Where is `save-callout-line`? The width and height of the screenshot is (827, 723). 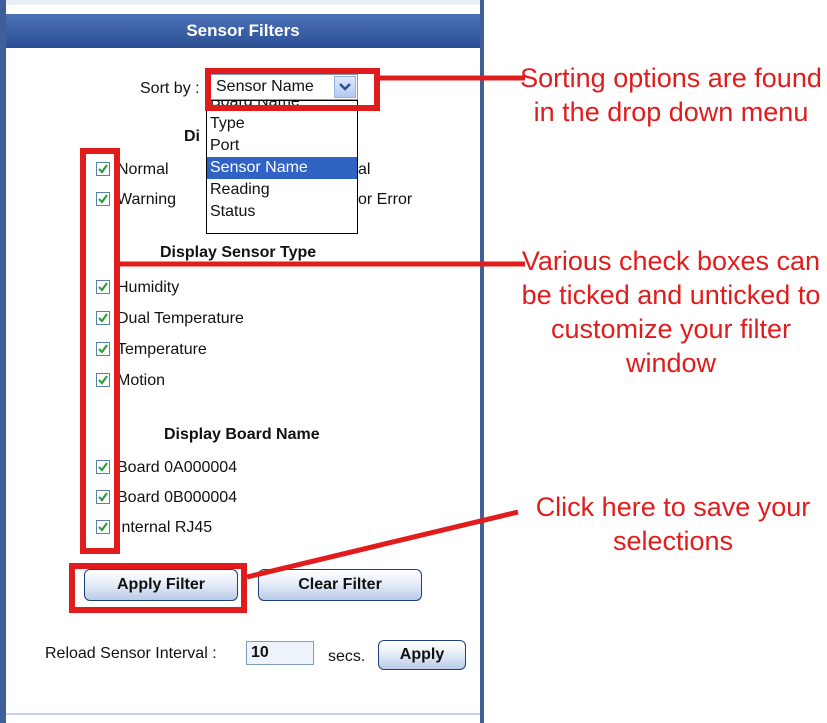 save-callout-line is located at coordinates (382, 544).